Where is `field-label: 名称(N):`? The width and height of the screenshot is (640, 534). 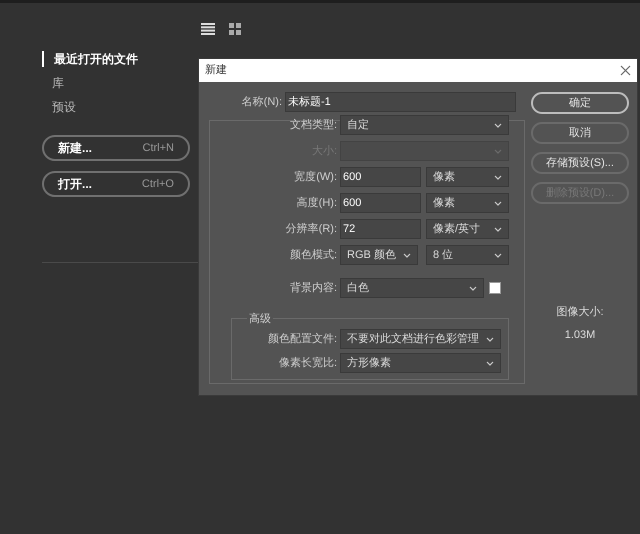 field-label: 名称(N): is located at coordinates (261, 102).